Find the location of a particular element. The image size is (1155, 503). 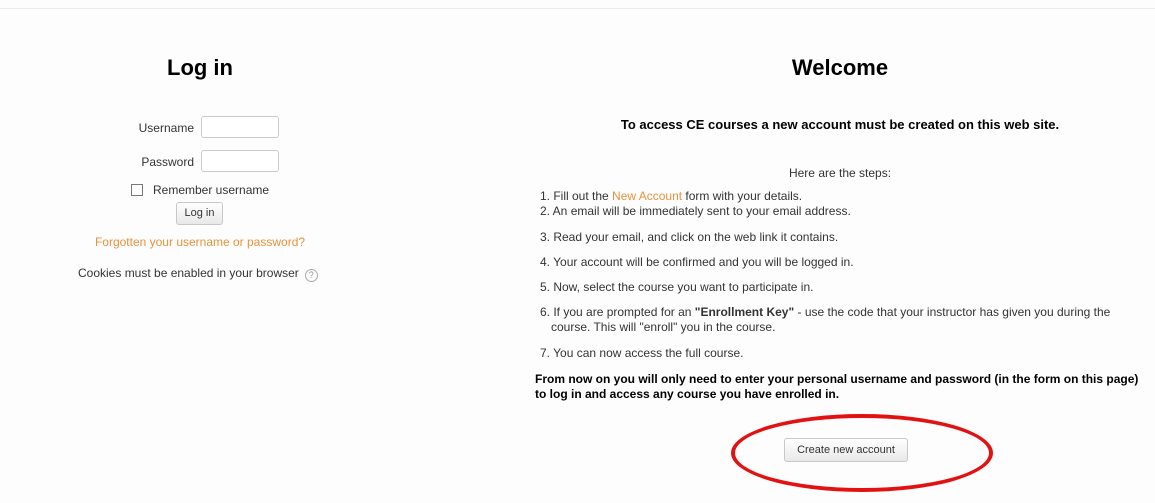

step-1-text-after: form with your details. is located at coordinates (742, 196).